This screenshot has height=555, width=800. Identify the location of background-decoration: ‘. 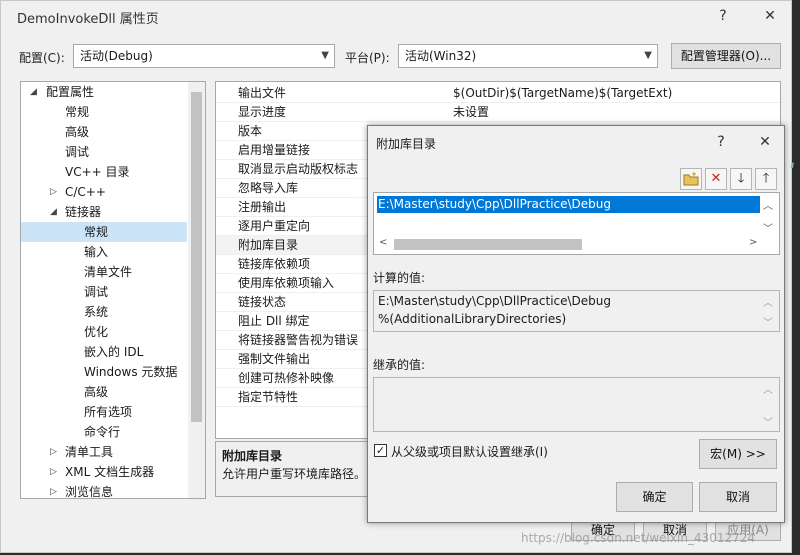
(792, 172).